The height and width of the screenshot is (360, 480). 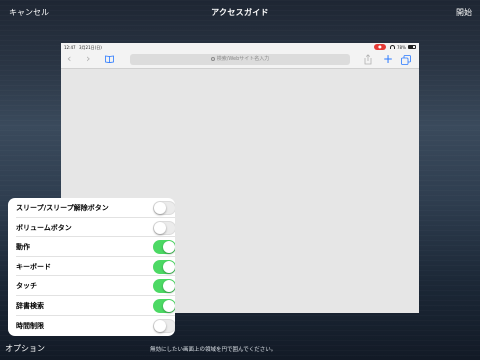 I want to click on volume-toggle, so click(x=164, y=227).